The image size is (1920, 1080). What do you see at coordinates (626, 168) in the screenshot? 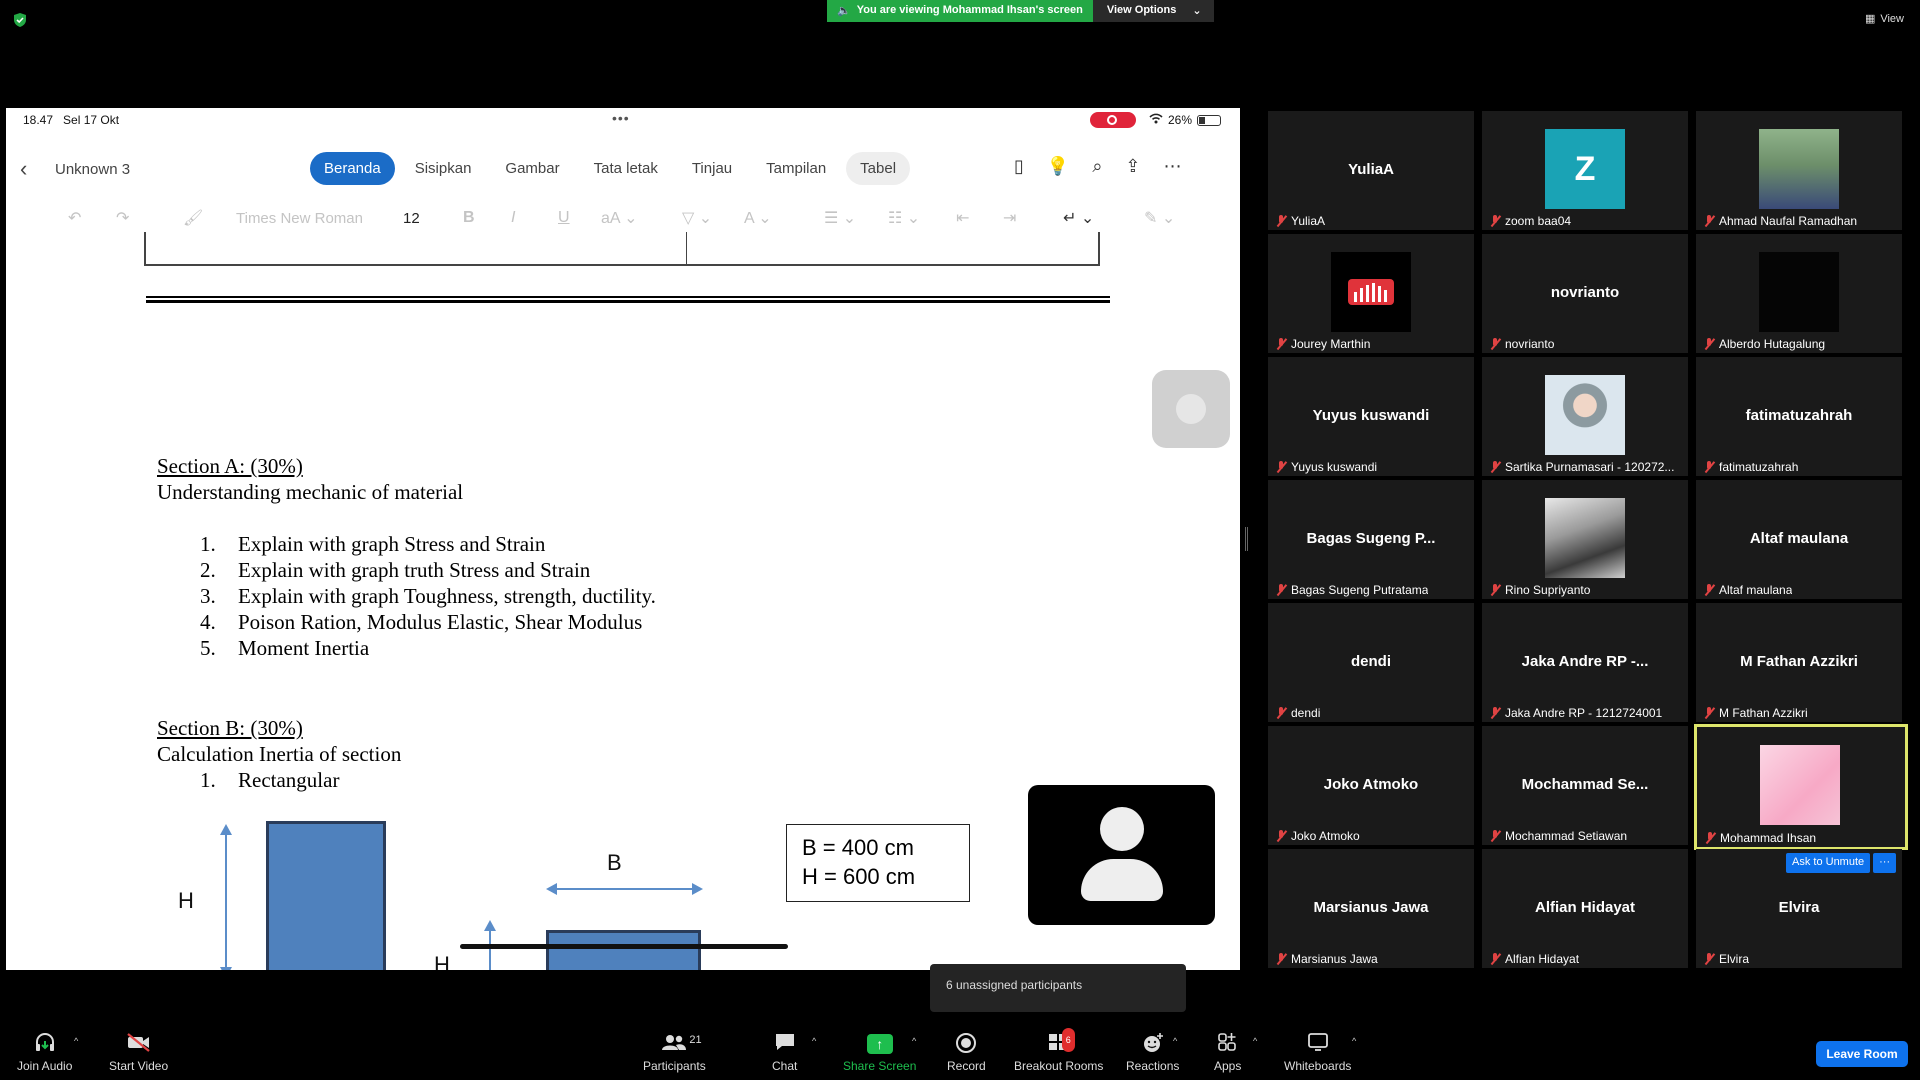
I see `tab-tata-letak: Tata letak` at bounding box center [626, 168].